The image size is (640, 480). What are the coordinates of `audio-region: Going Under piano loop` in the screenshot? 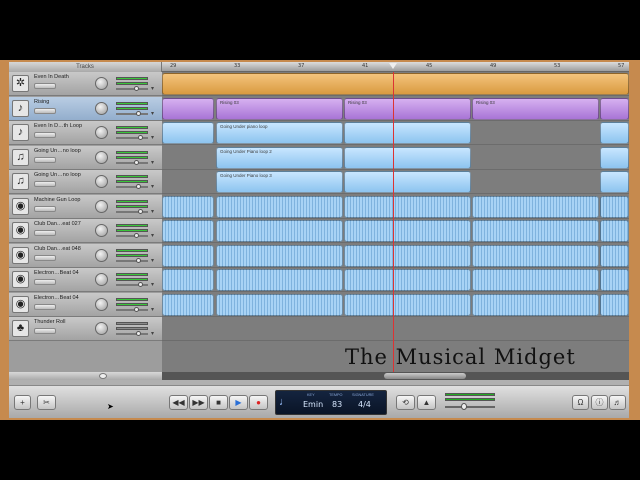 It's located at (279, 133).